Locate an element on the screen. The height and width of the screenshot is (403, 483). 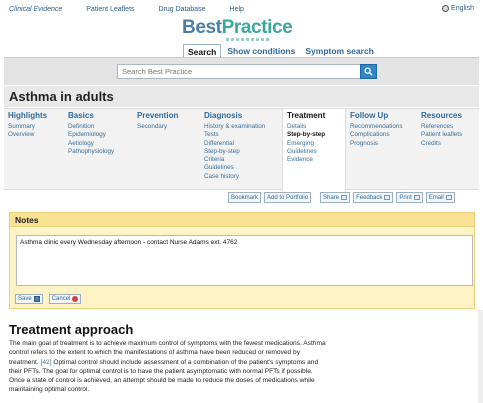
cancel-icon is located at coordinates (75, 299).